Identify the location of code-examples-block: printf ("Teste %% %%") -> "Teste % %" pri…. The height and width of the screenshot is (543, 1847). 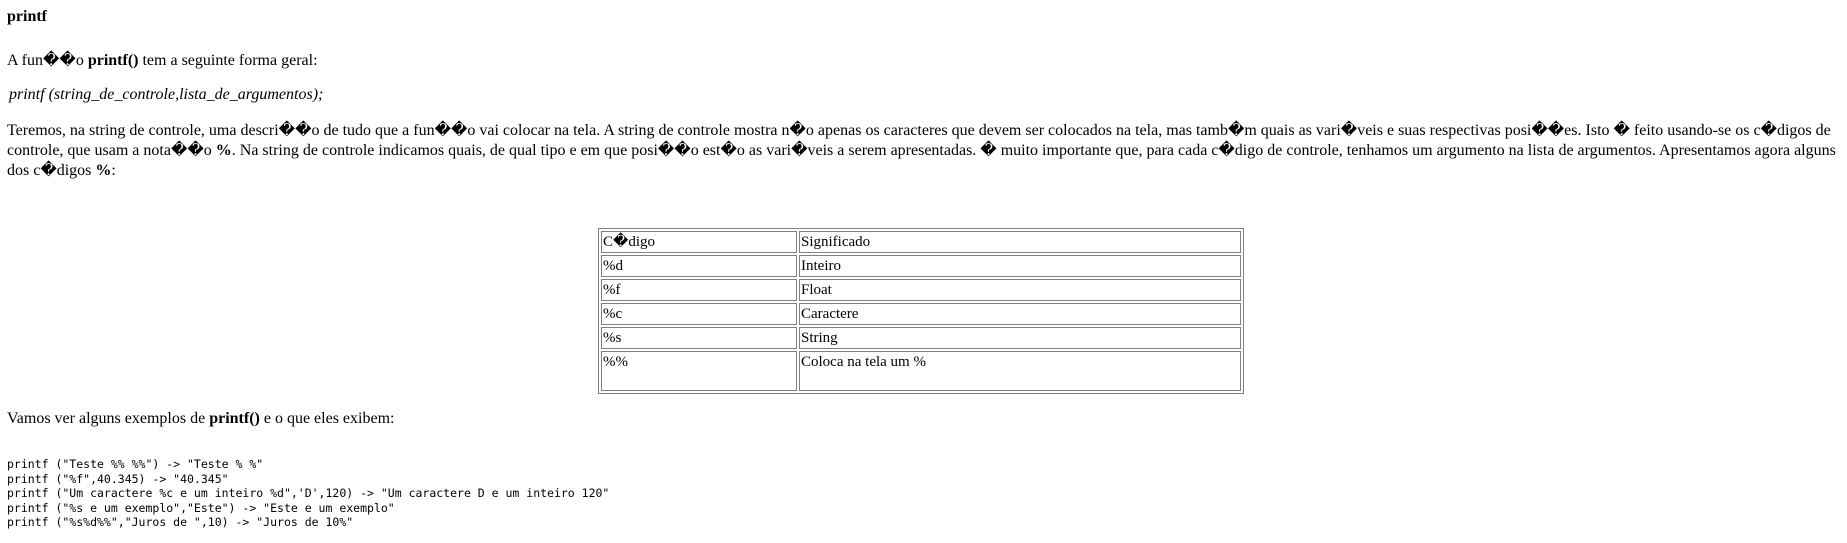
(924, 493).